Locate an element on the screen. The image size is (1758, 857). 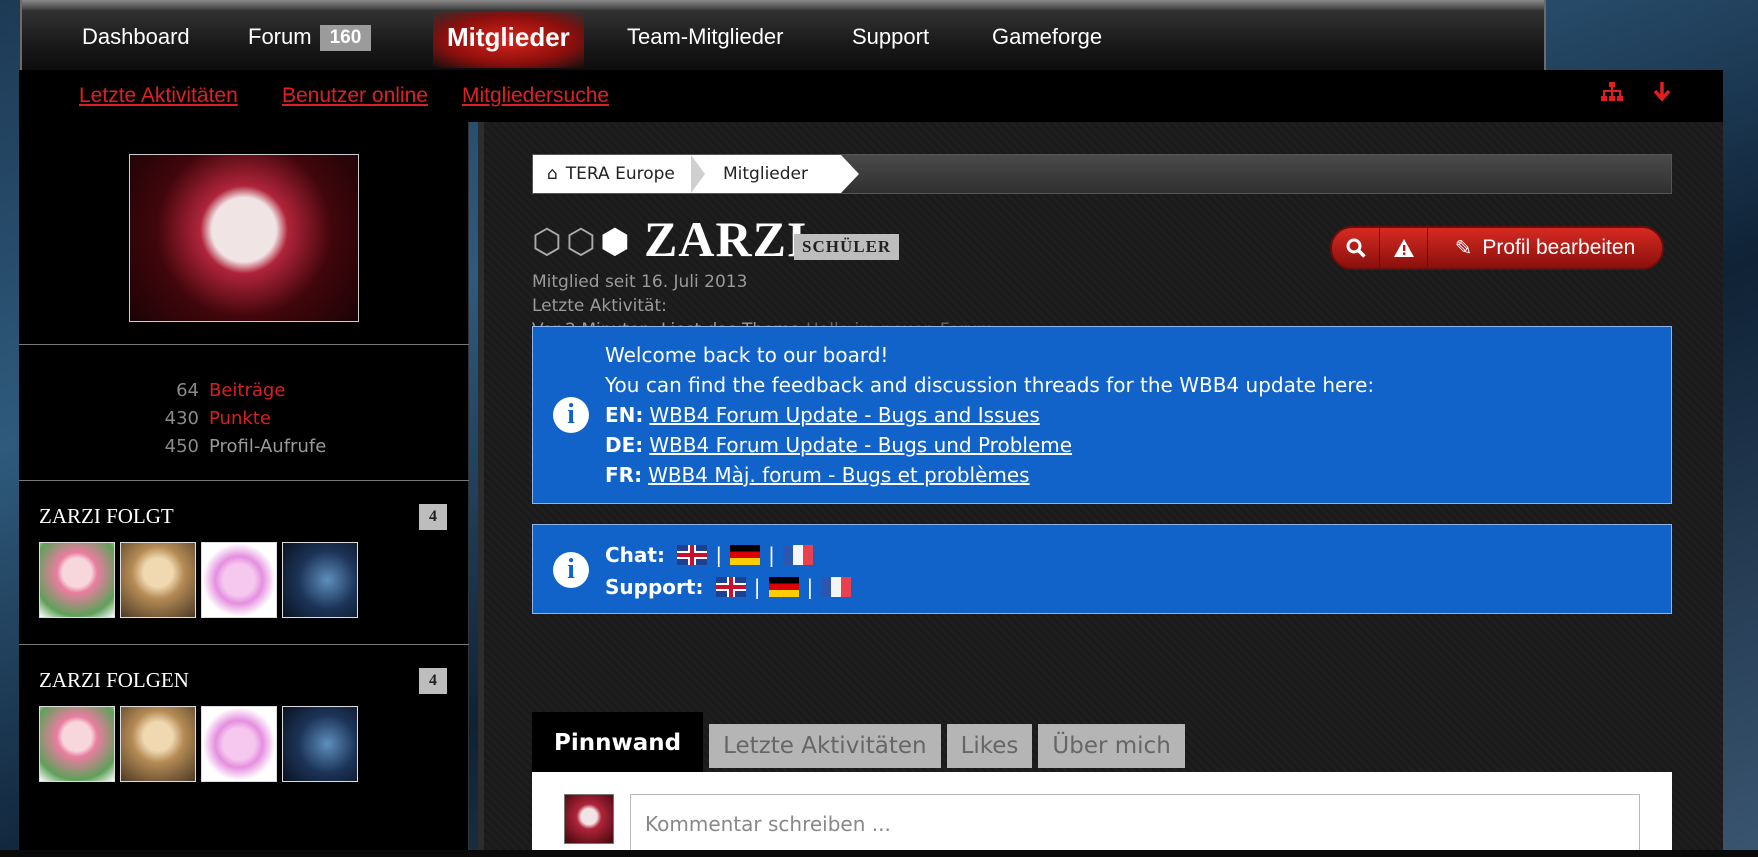
report-button is located at coordinates (1404, 248).